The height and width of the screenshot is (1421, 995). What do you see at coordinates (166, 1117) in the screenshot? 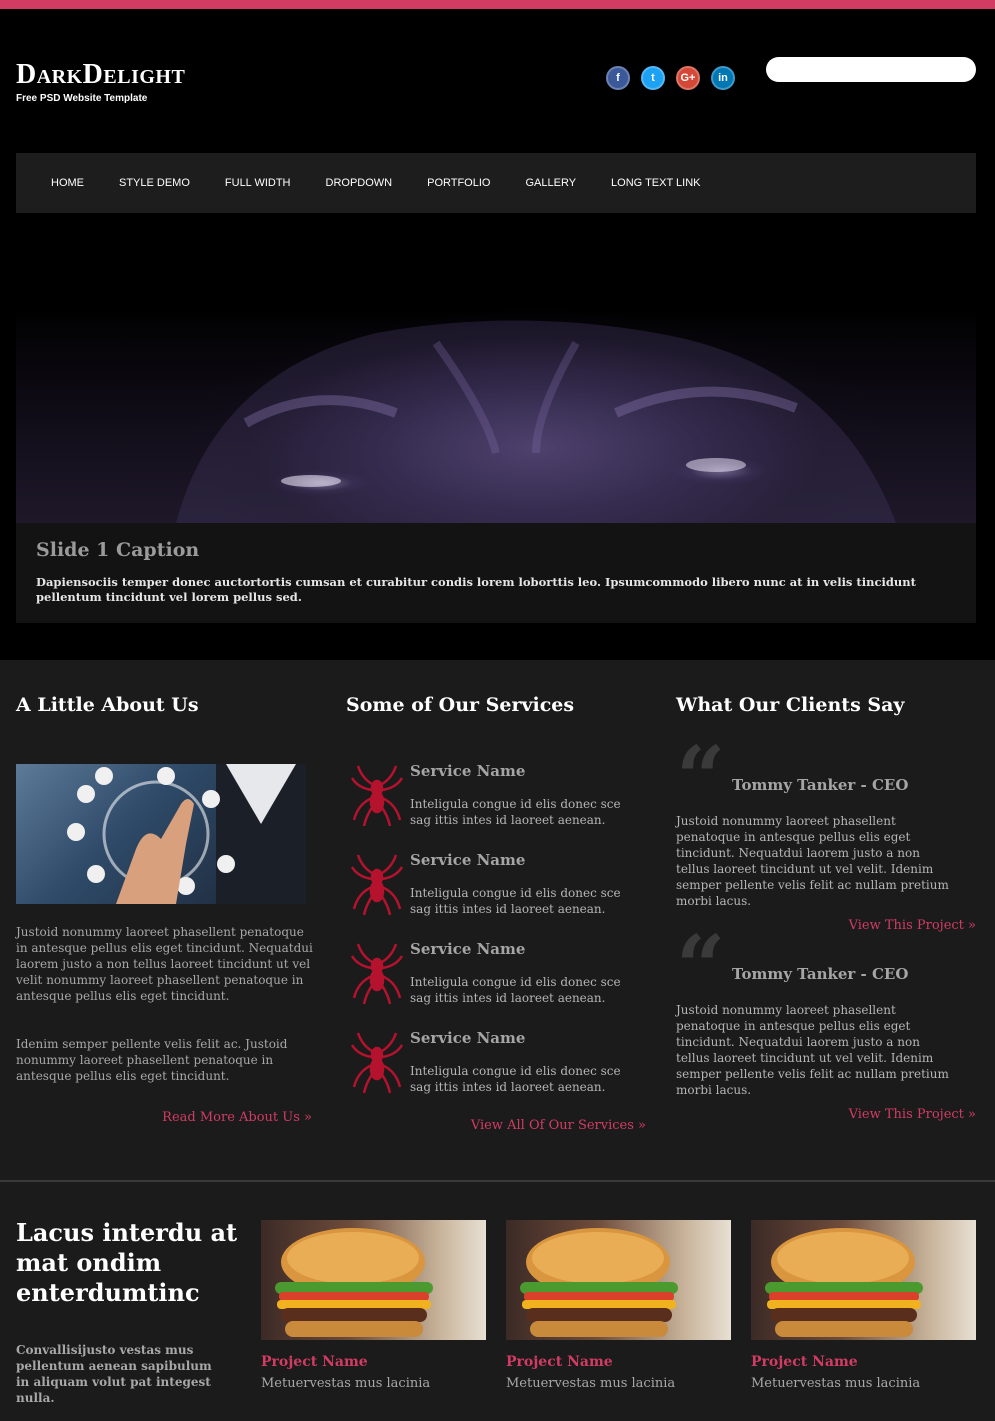
I see `read-more-about-link: Read More About Us »` at bounding box center [166, 1117].